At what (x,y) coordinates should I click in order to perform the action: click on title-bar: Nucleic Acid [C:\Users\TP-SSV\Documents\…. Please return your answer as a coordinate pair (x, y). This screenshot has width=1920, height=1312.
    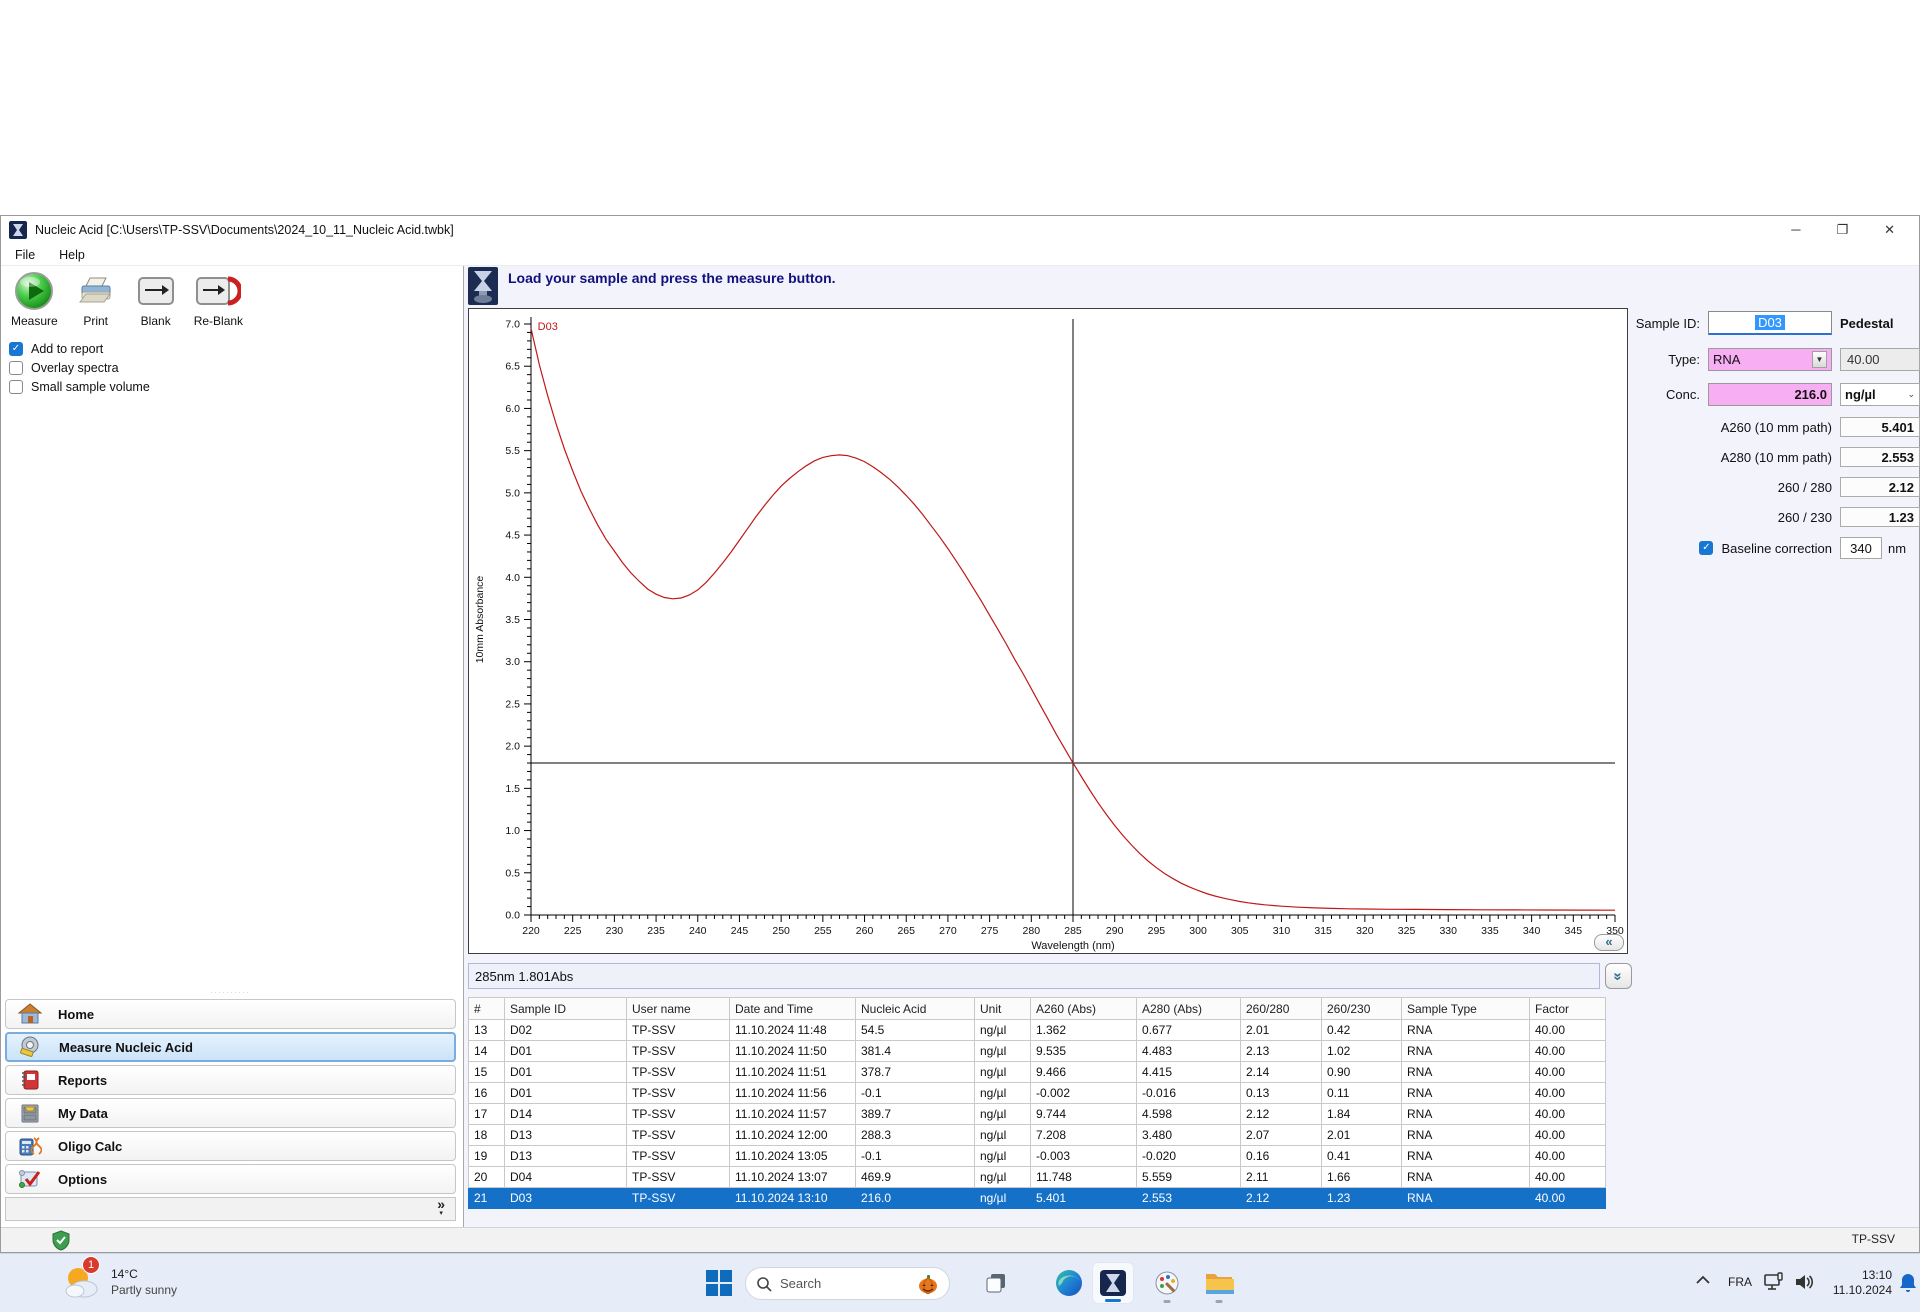
    Looking at the image, I should click on (960, 230).